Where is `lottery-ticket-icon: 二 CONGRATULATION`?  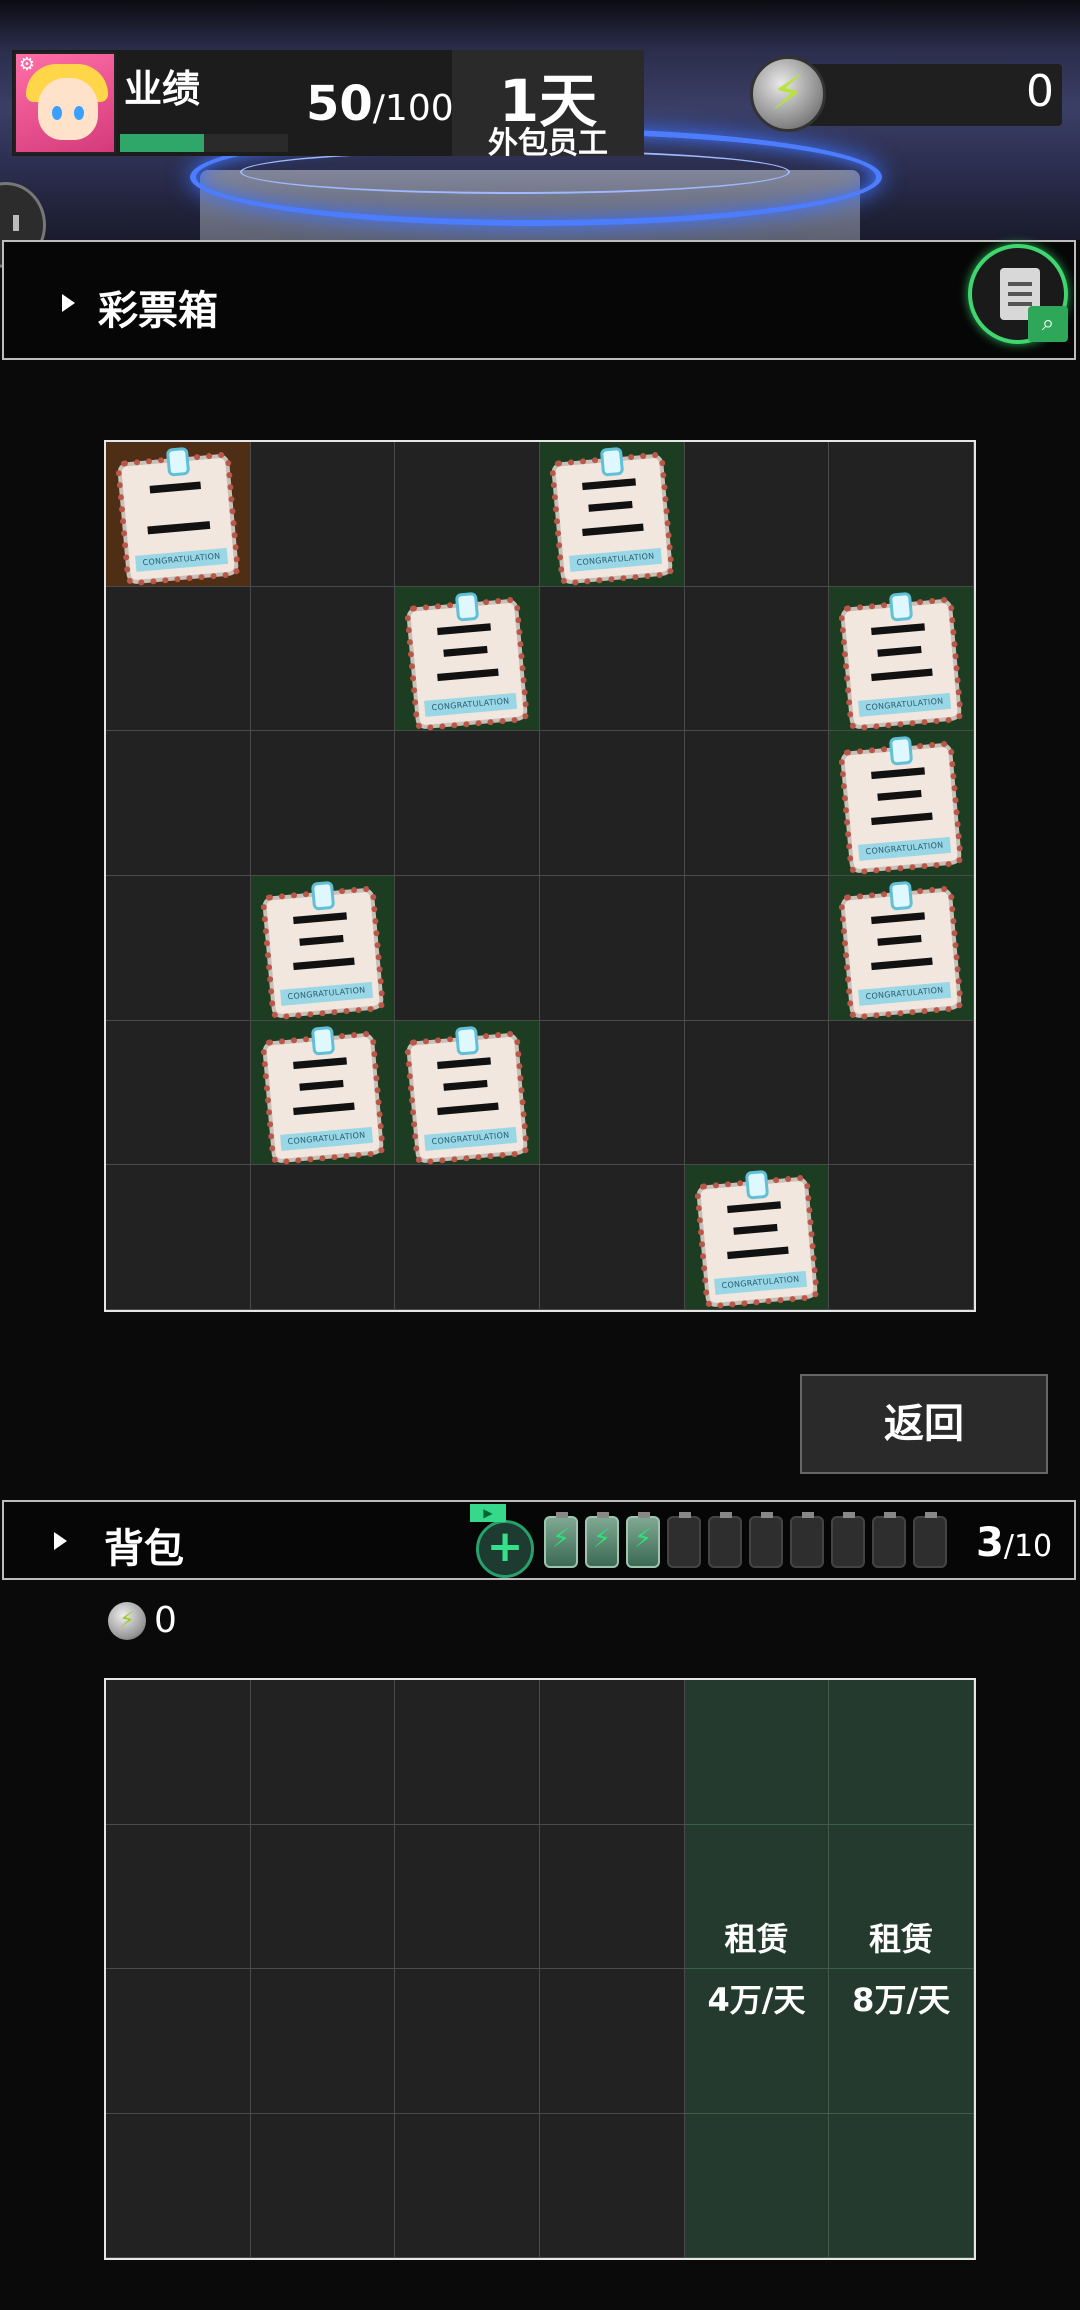
lottery-ticket-icon: 二 CONGRATULATION is located at coordinates (178, 513).